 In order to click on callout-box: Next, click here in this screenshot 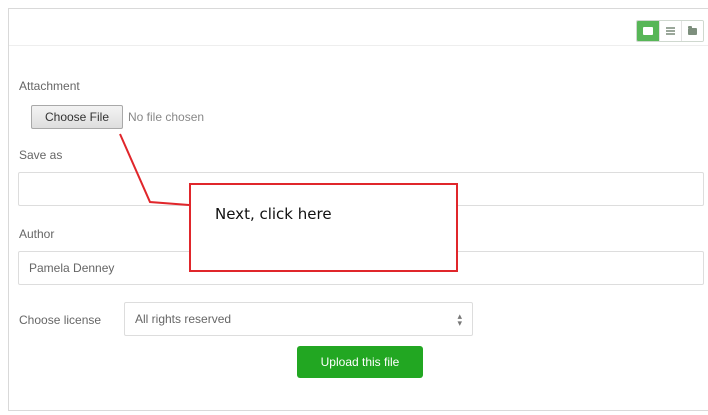, I will do `click(323, 227)`.